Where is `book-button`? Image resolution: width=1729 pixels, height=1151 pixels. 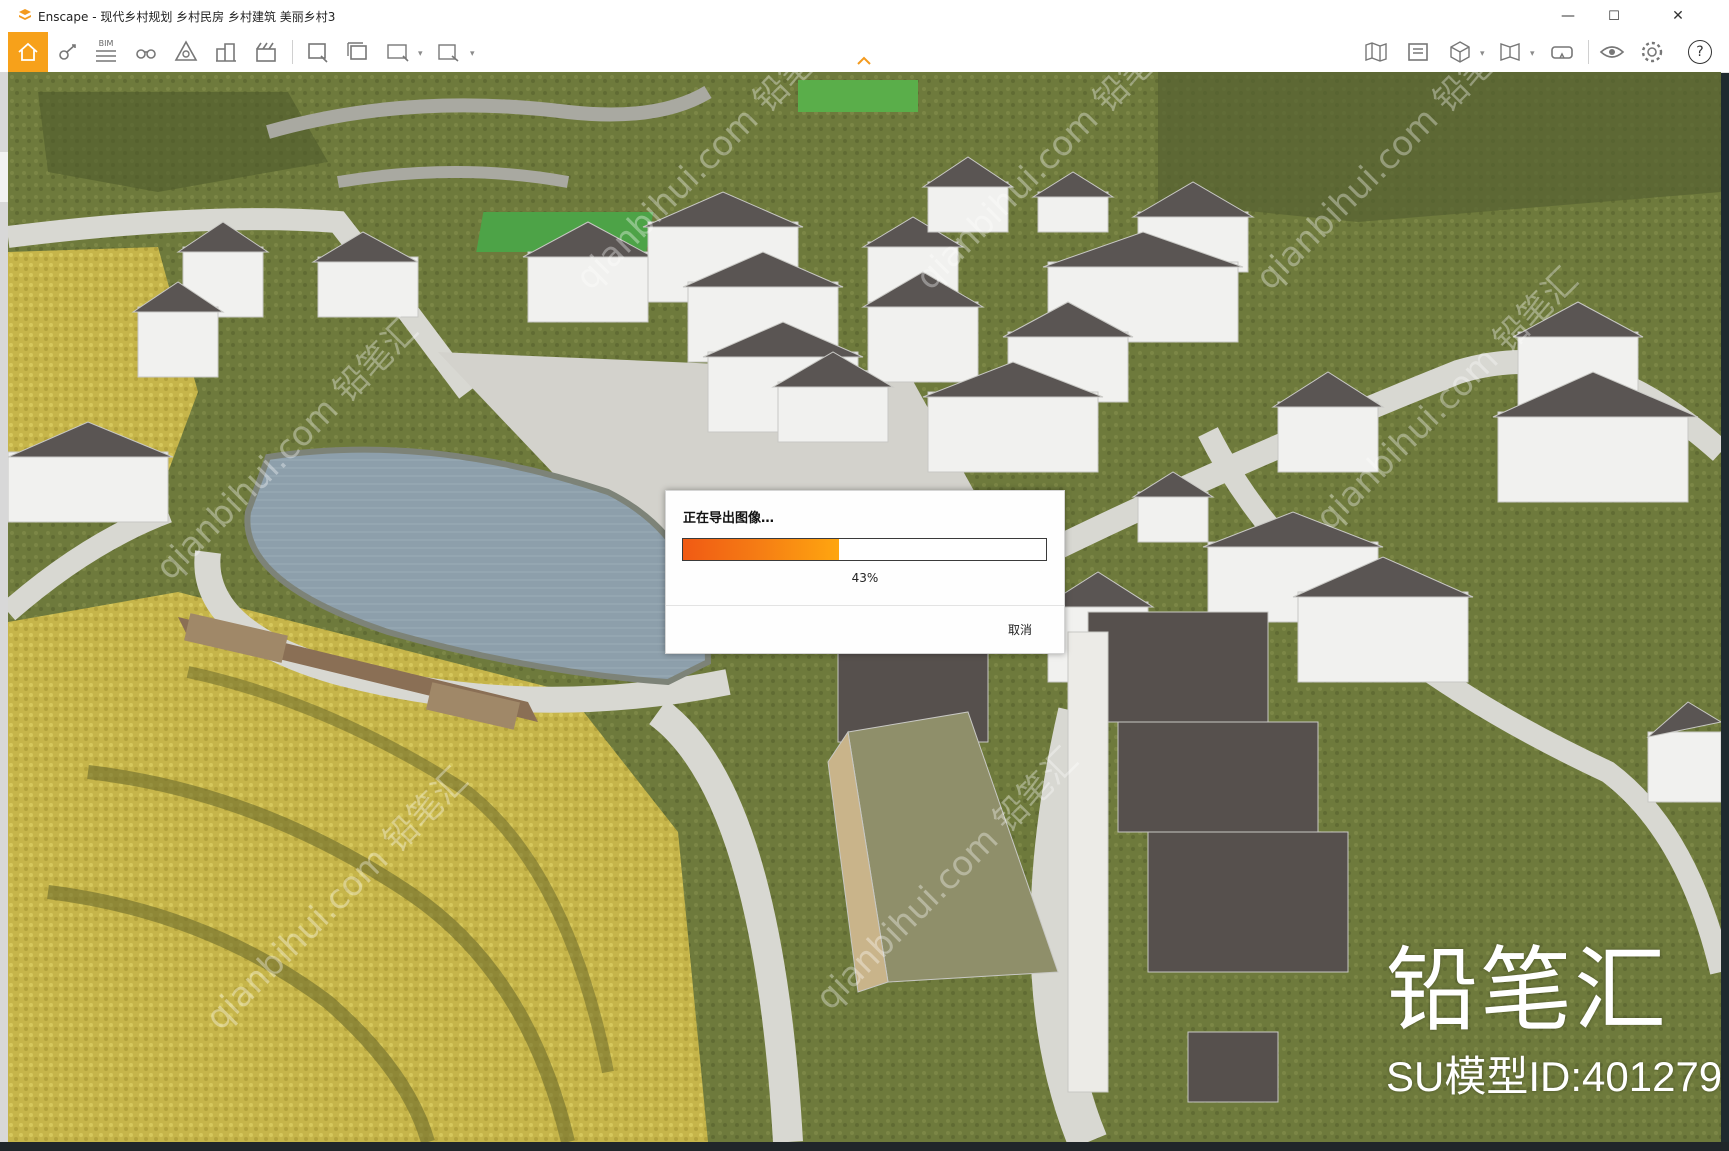 book-button is located at coordinates (1510, 52).